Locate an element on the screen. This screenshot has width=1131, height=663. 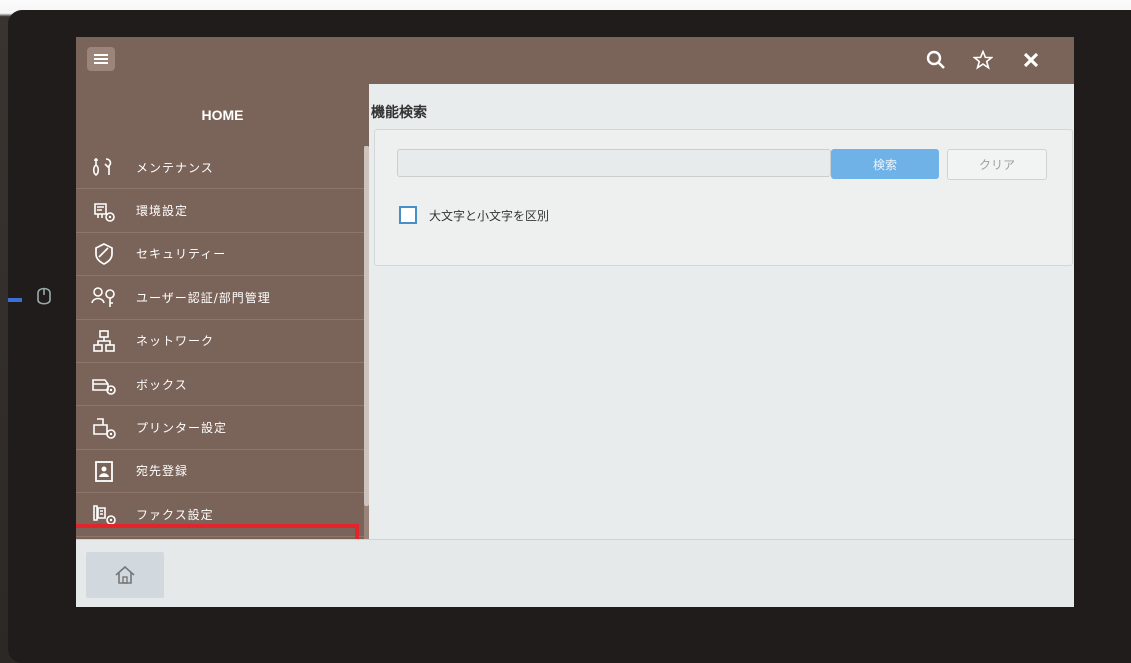
box-icon is located at coordinates (104, 384).